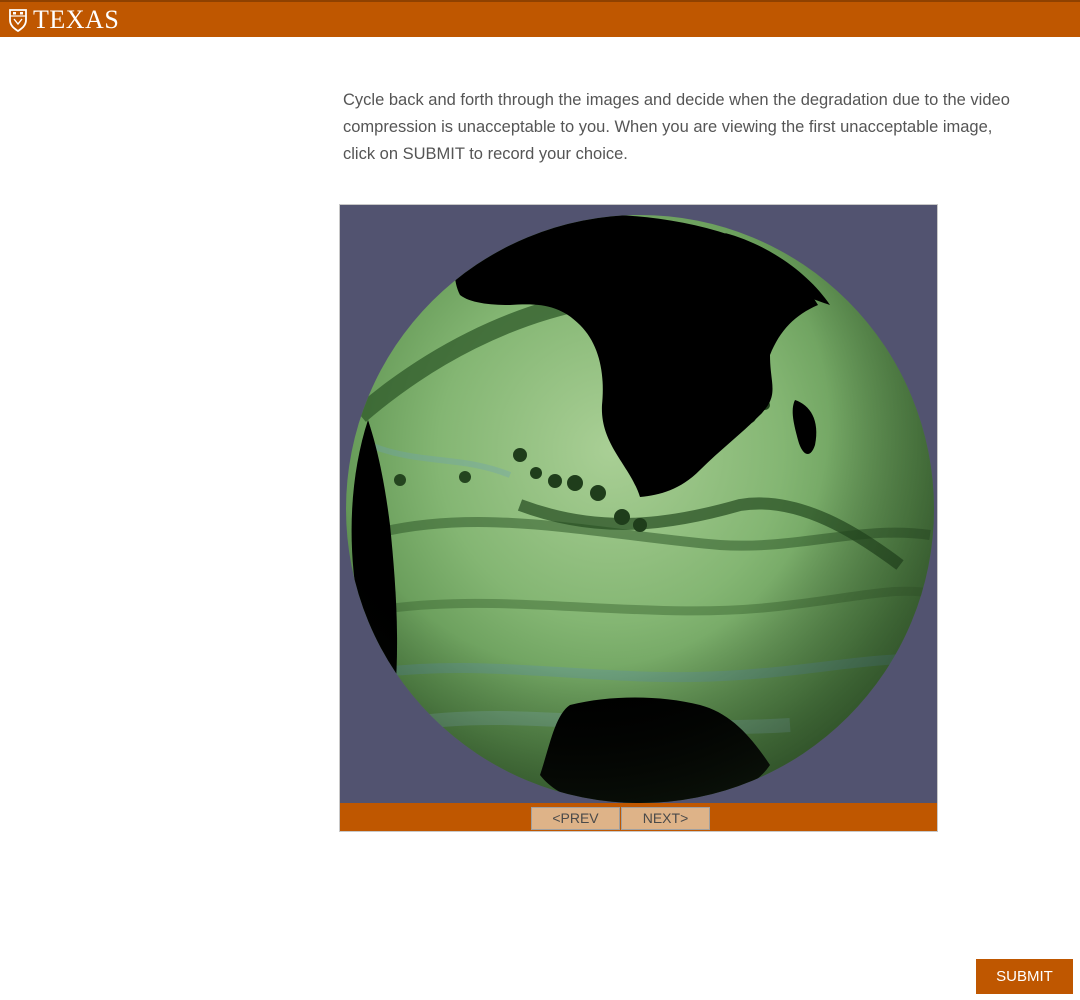 Image resolution: width=1080 pixels, height=1000 pixels. I want to click on header-bar: TEXAS, so click(540, 18).